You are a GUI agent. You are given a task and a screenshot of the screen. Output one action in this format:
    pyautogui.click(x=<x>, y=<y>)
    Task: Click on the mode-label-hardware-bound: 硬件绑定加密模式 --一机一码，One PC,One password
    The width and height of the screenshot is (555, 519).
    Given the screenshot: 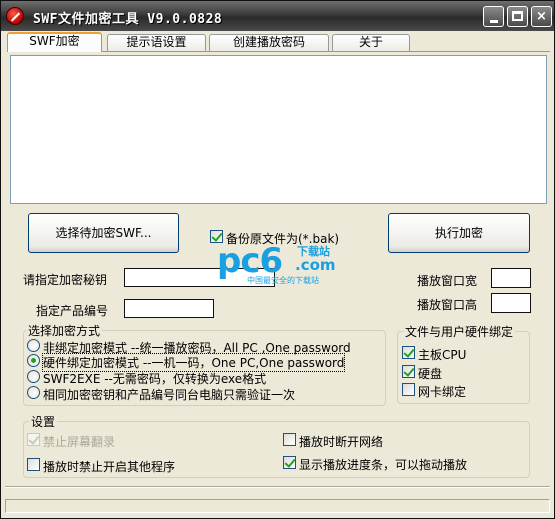 What is the action you would take?
    pyautogui.click(x=193, y=362)
    